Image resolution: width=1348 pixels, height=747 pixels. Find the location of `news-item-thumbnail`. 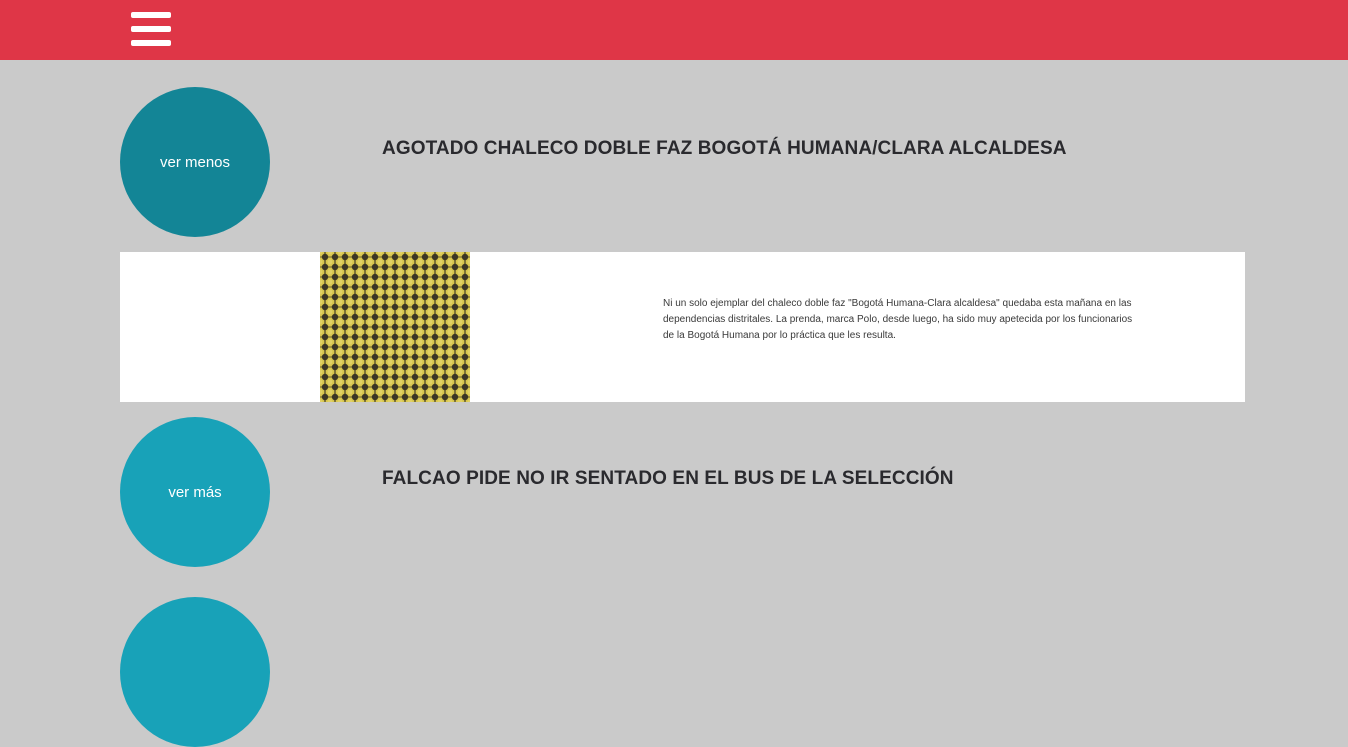

news-item-thumbnail is located at coordinates (395, 327).